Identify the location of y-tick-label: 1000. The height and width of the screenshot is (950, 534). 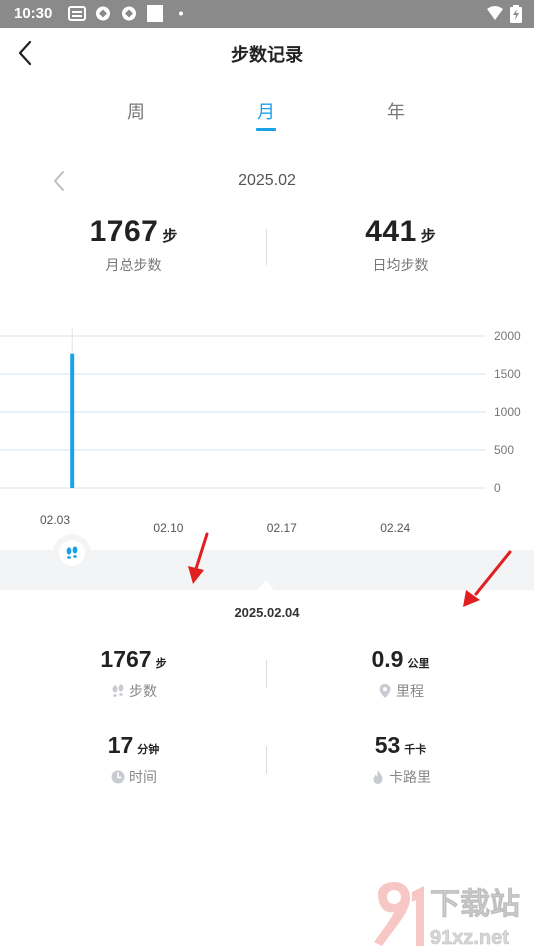
(507, 412).